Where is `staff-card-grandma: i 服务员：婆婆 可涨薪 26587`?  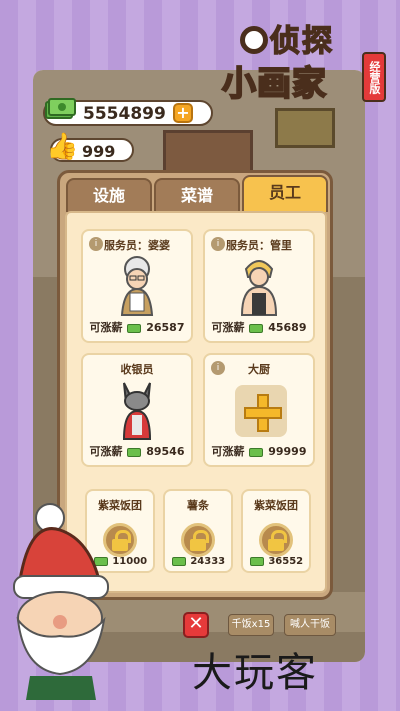
staff-card-grandma: i 服务员：婆婆 可涨薪 26587 is located at coordinates (137, 286).